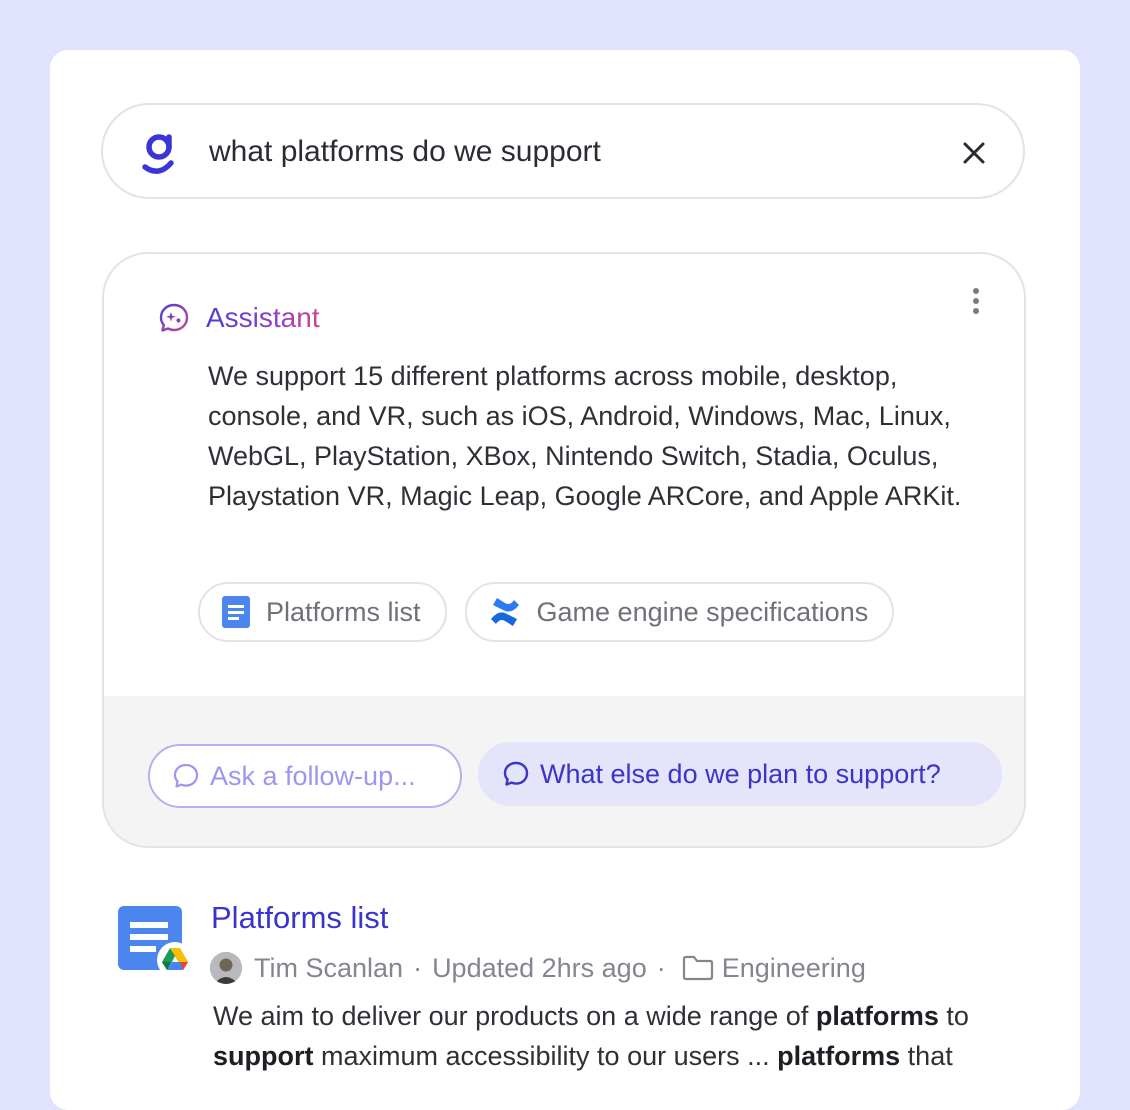 The image size is (1130, 1110). I want to click on suggested-question-label: What else do we plan to support?, so click(740, 773).